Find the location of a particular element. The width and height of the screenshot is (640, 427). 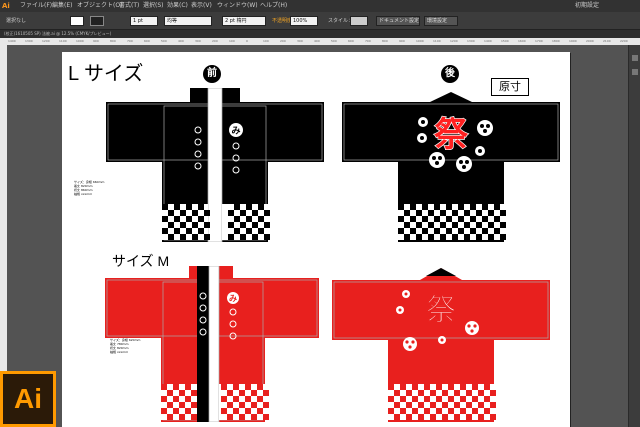

panel-strip is located at coordinates (634, 236).